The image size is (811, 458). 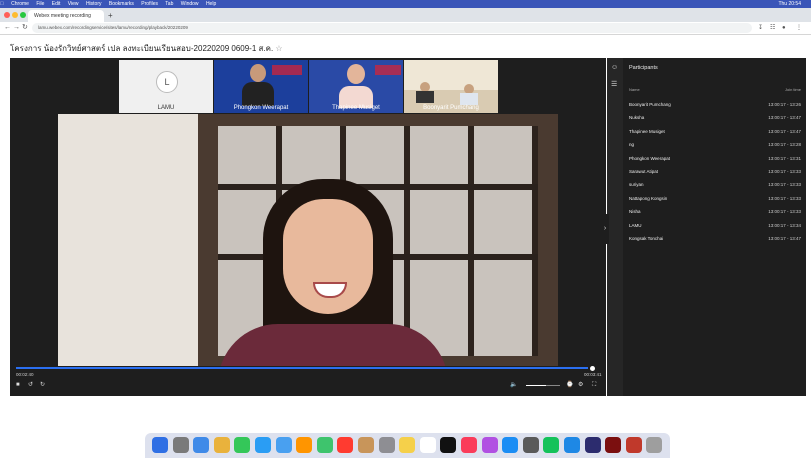 I want to click on participant-row: Nuksha 13:00:17 - 13:47, so click(x=715, y=117).